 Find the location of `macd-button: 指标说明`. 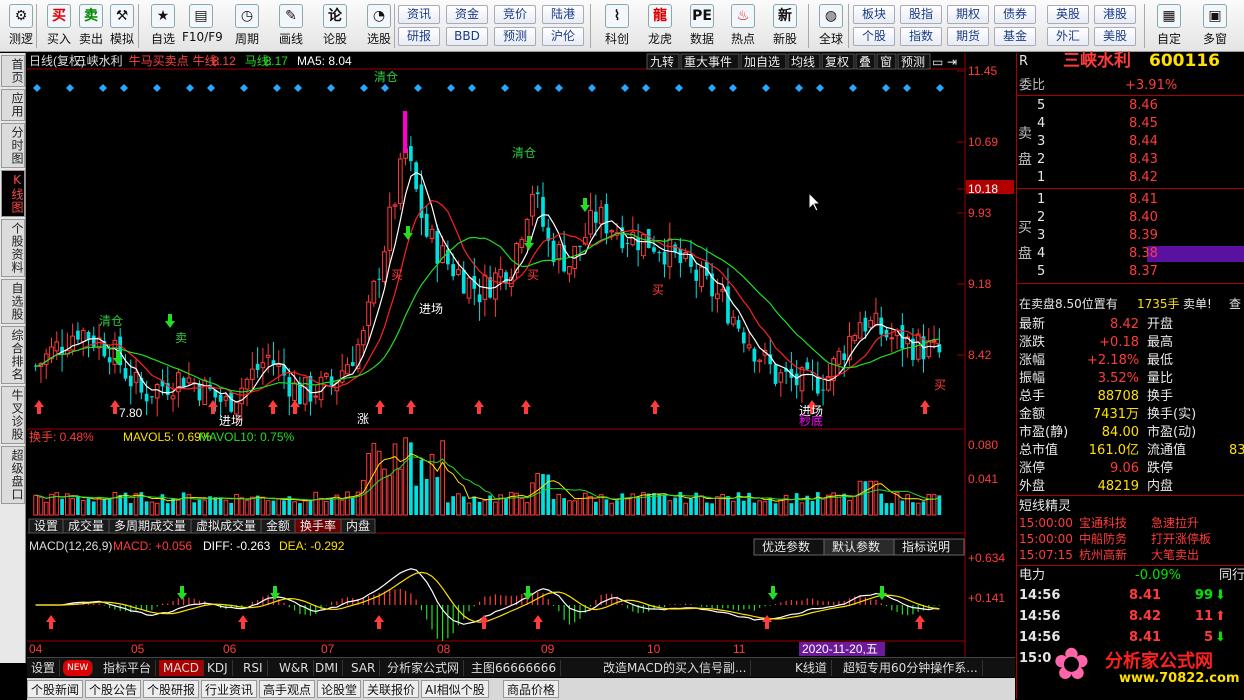

macd-button: 指标说明 is located at coordinates (926, 546).